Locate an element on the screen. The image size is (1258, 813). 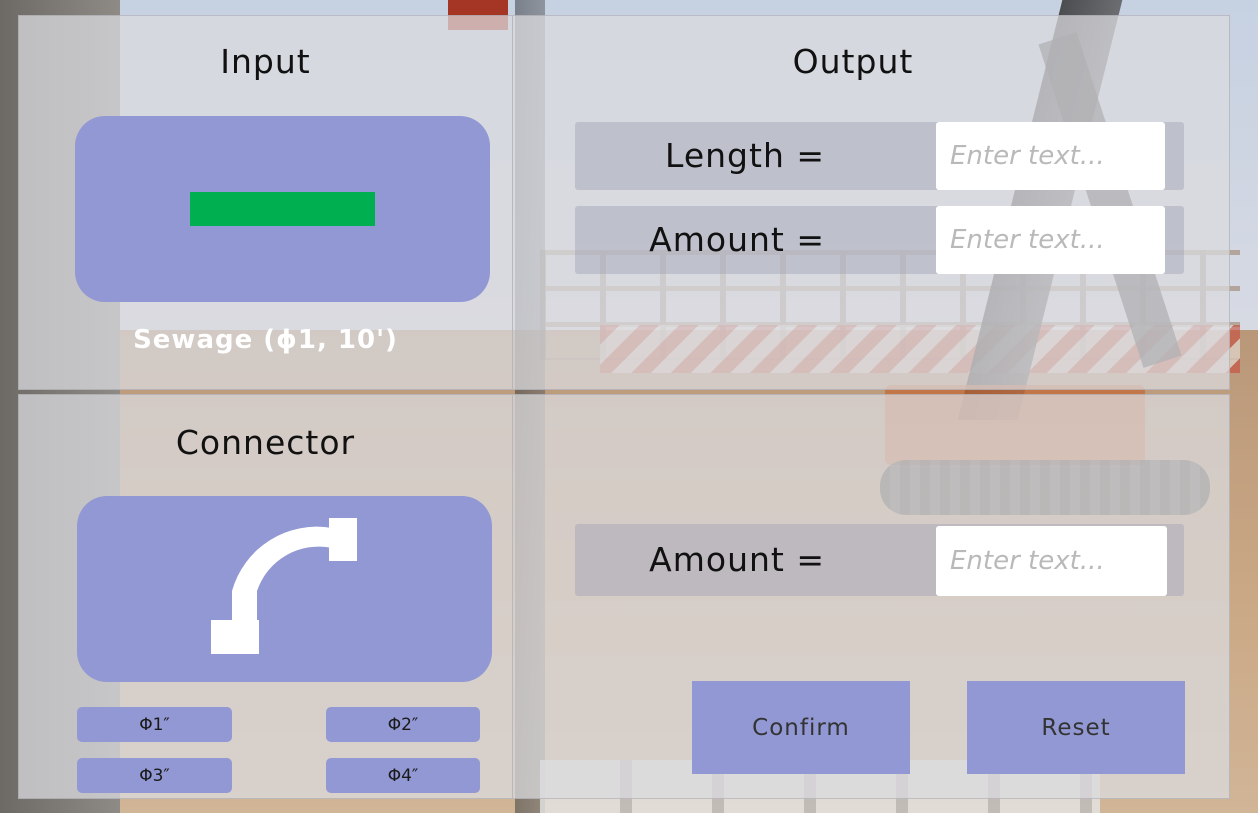
input-title: Input is located at coordinates (265, 61).